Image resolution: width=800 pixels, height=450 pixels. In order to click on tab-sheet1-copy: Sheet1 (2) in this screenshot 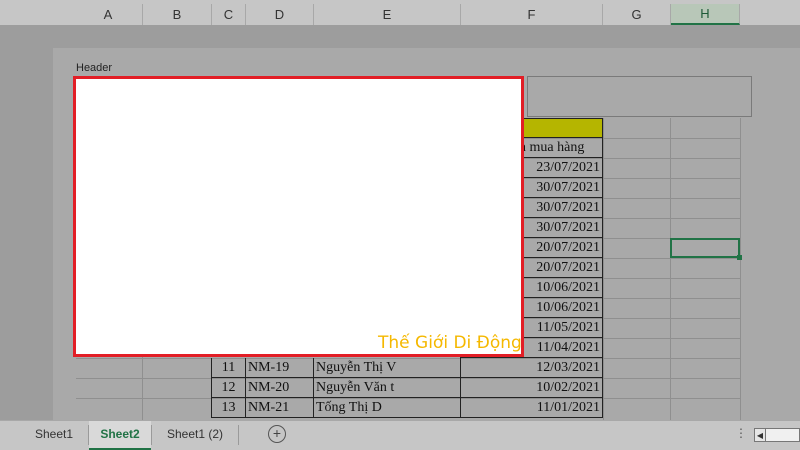, I will do `click(195, 435)`.